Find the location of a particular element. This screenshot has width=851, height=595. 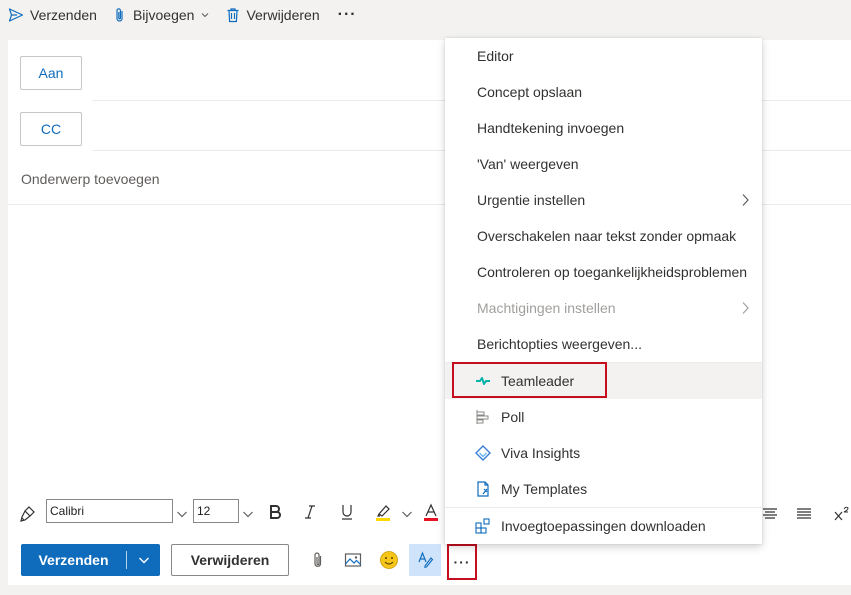

trash-icon is located at coordinates (233, 15).